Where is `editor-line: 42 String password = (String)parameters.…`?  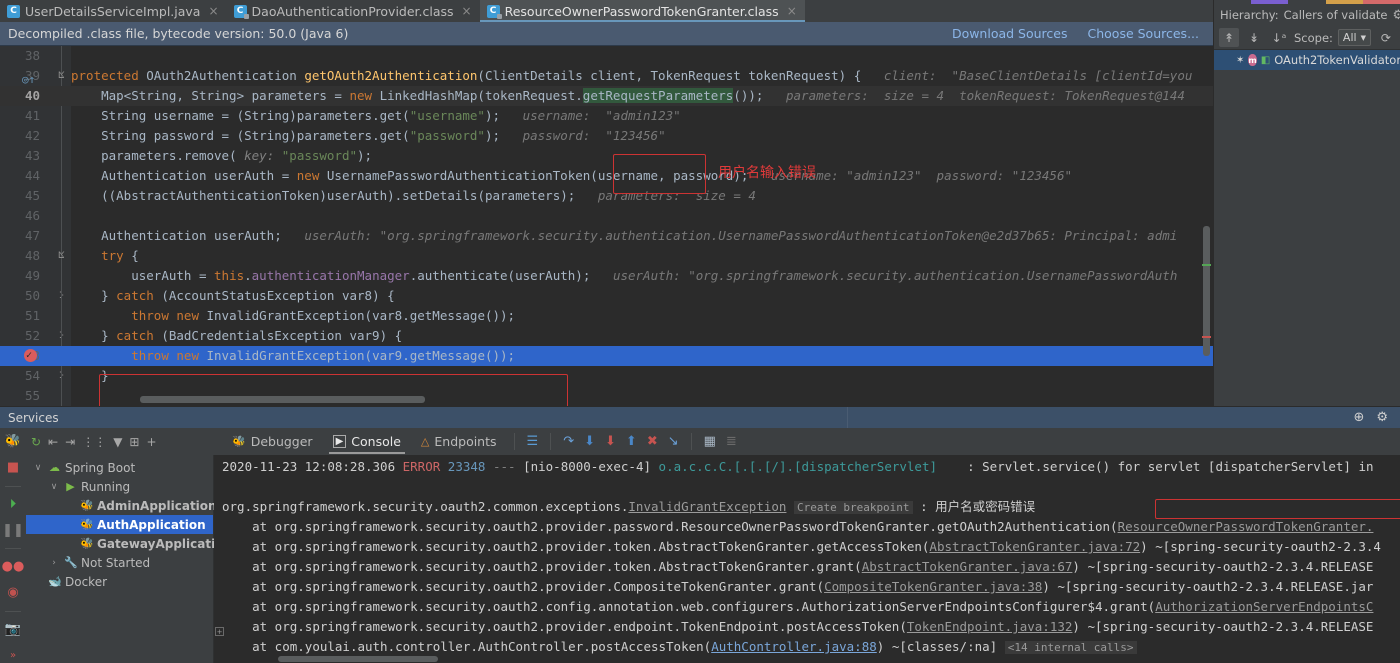
editor-line: 42 String password = (String)parameters.… is located at coordinates (606, 136).